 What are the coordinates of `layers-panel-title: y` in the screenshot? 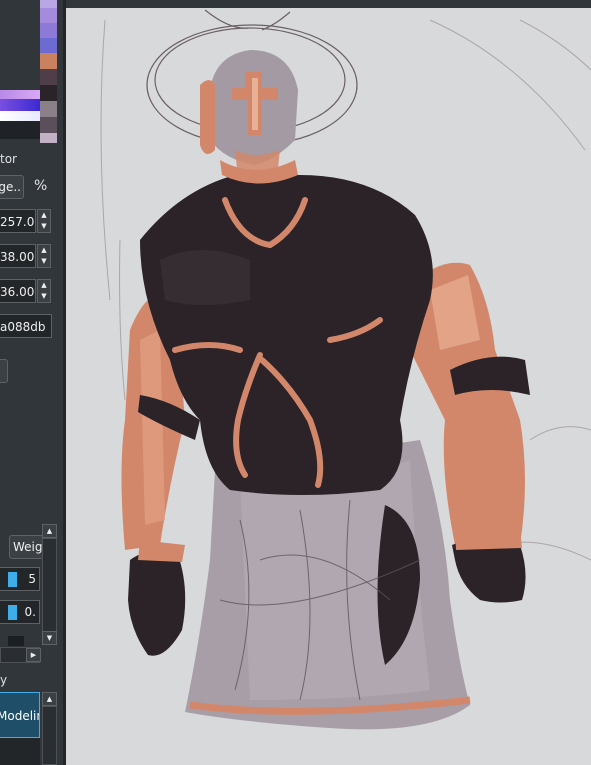 It's located at (4, 680).